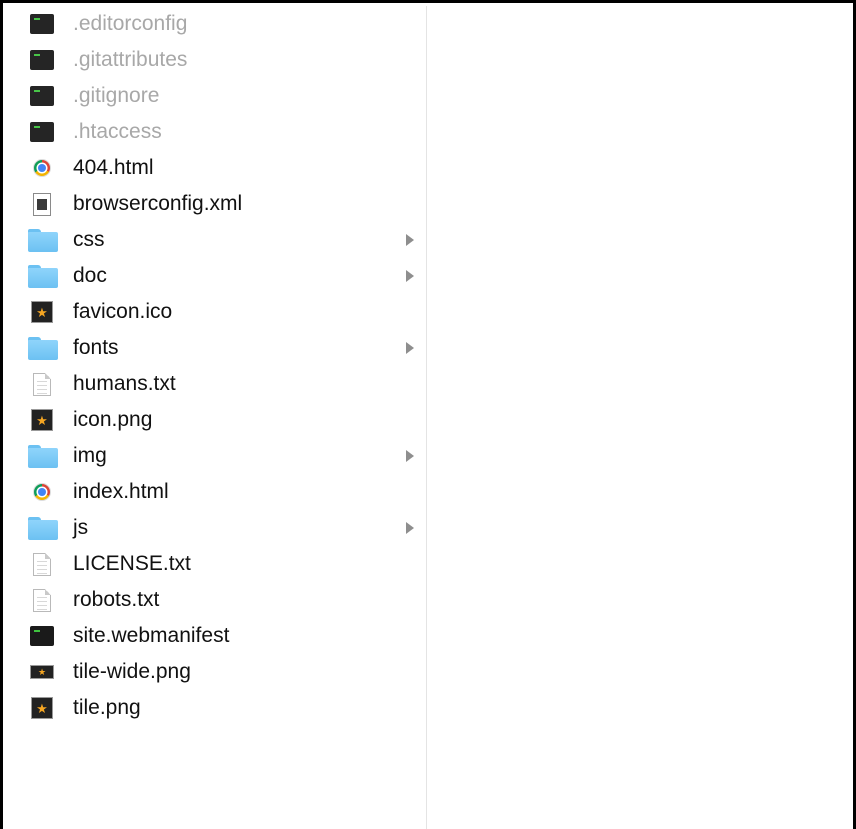 This screenshot has width=856, height=829. Describe the element at coordinates (216, 564) in the screenshot. I see `file-row: LICENSE.txt` at that location.